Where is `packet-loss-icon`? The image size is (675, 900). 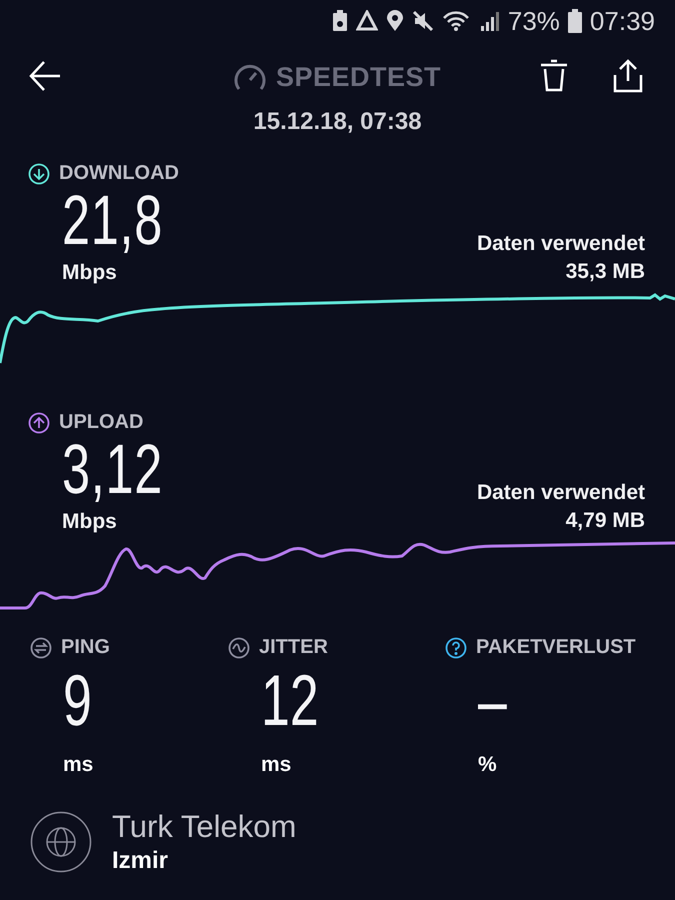 packet-loss-icon is located at coordinates (456, 647).